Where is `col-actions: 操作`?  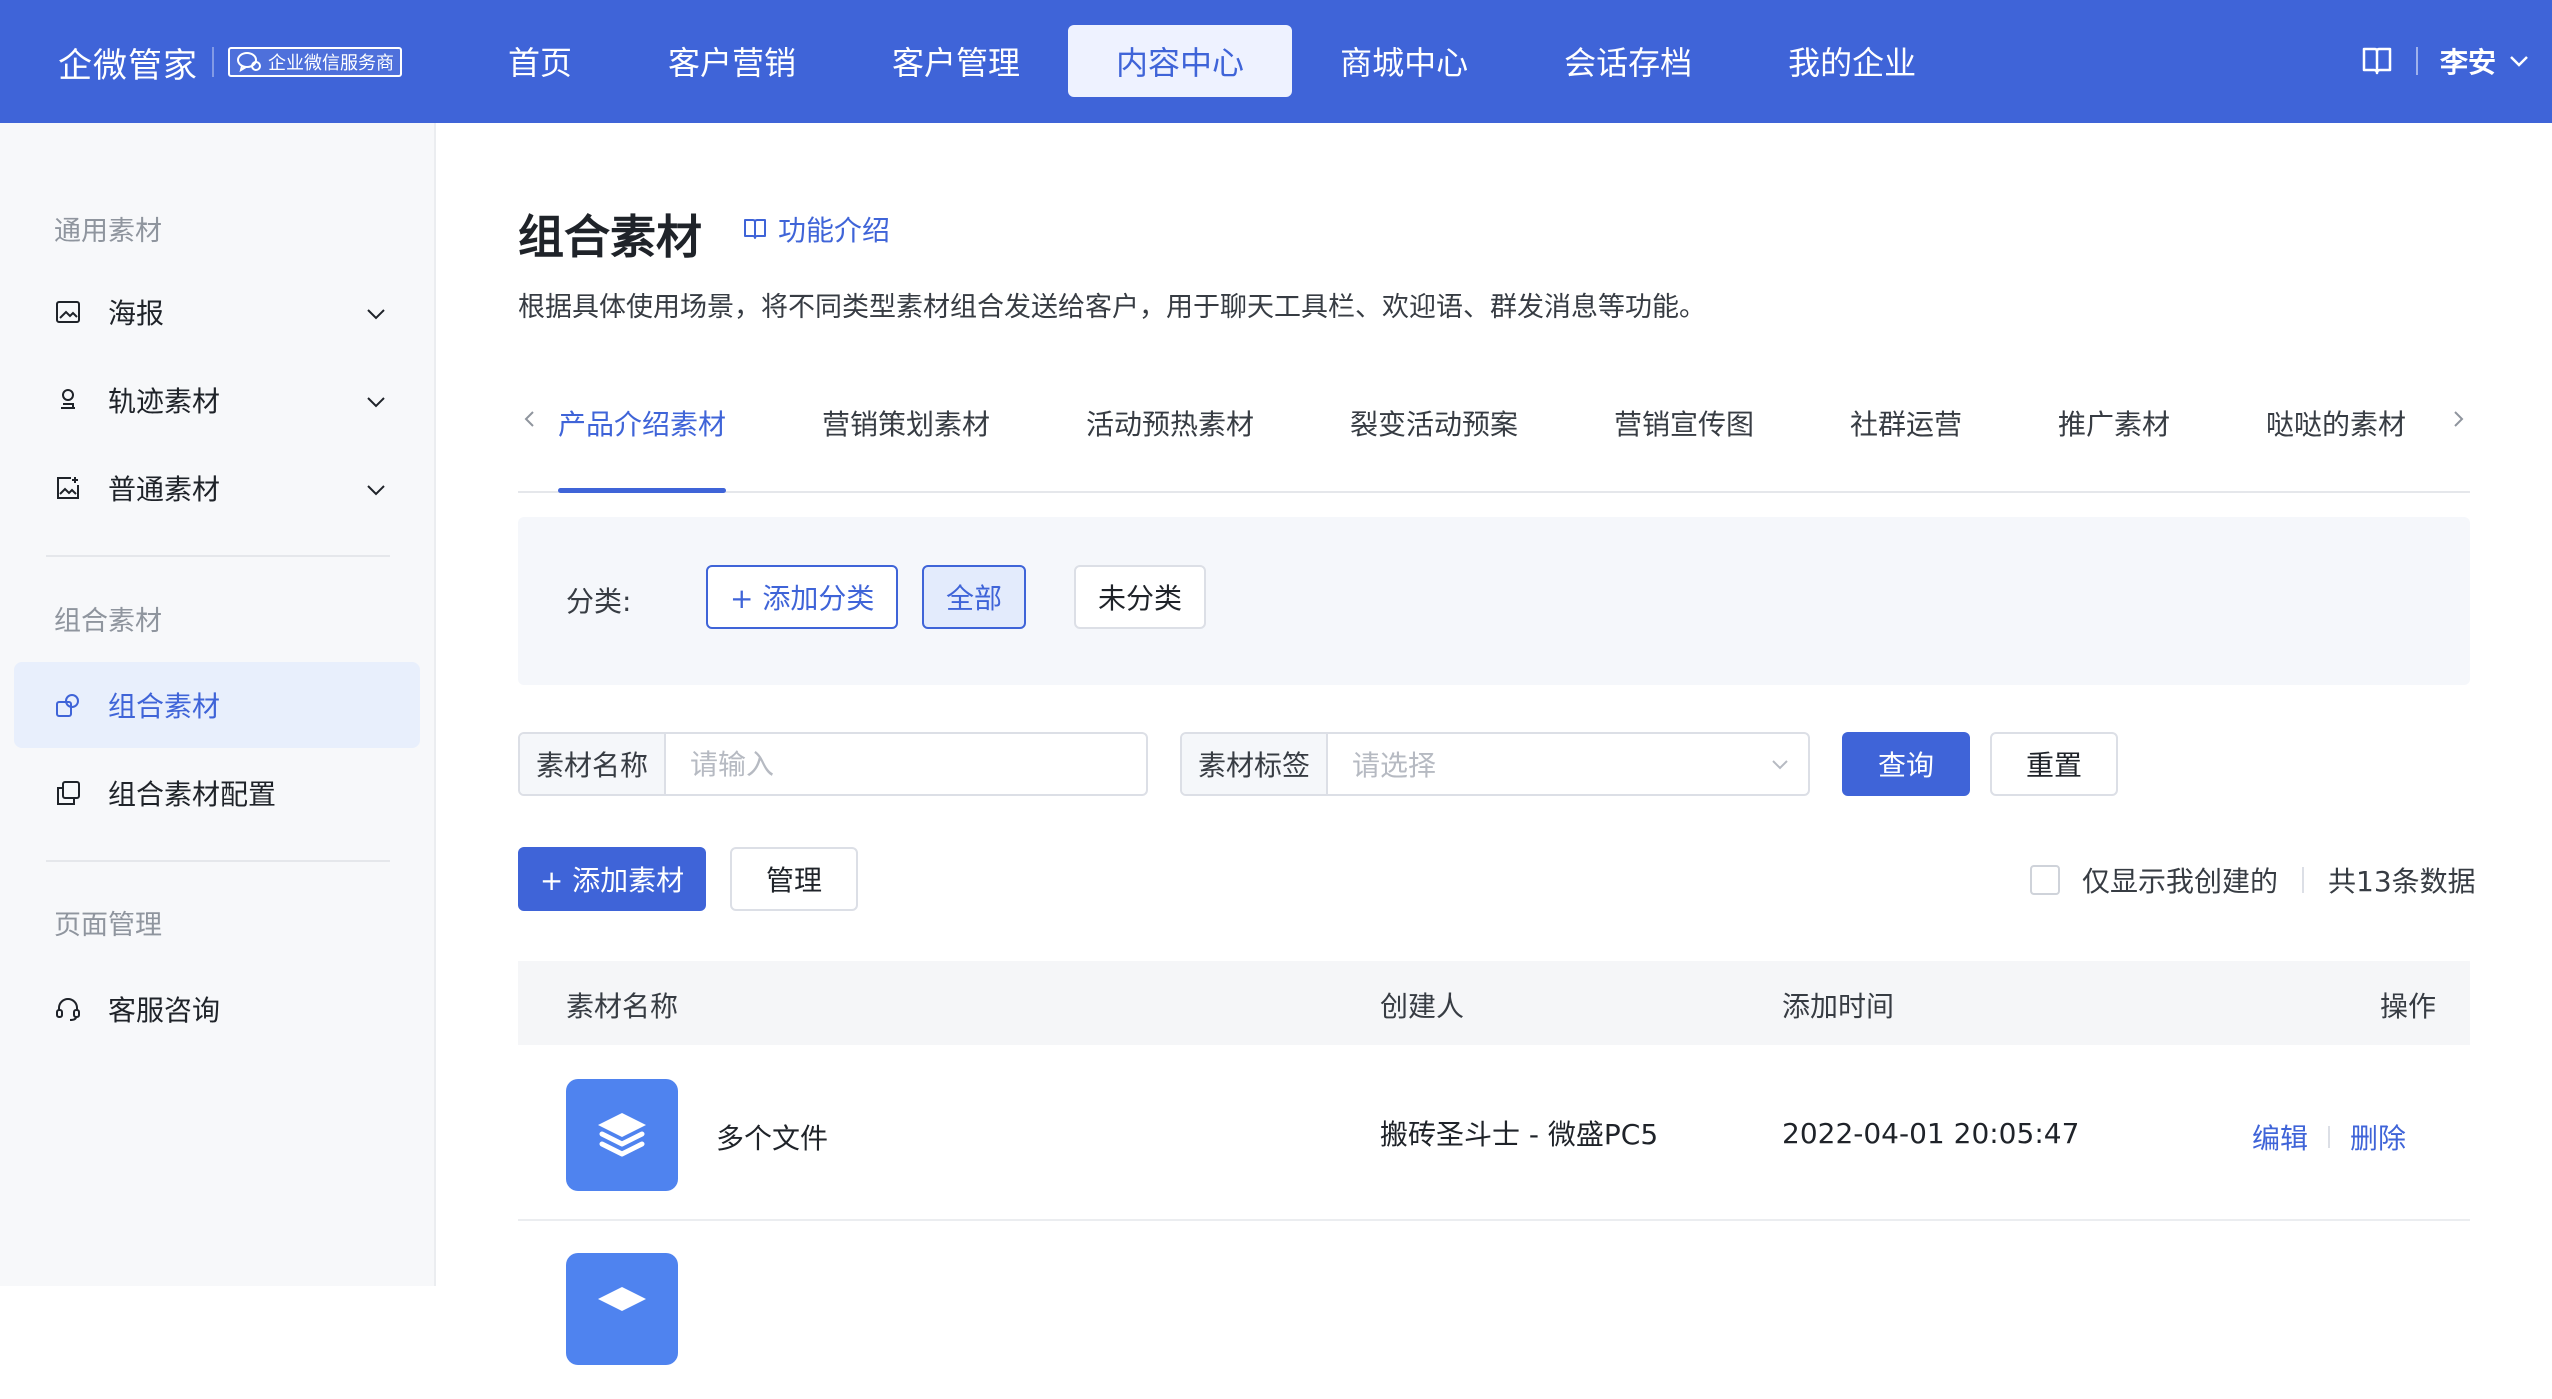 col-actions: 操作 is located at coordinates (2408, 1006).